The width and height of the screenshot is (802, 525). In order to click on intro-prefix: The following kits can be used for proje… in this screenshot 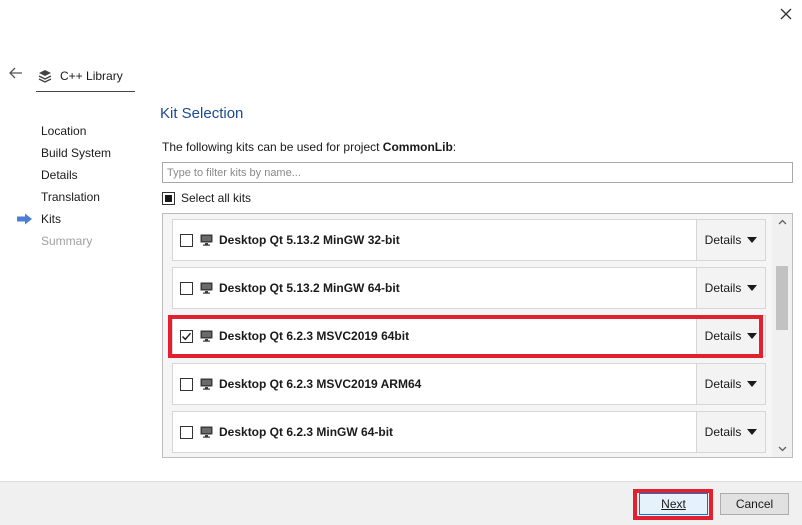, I will do `click(272, 147)`.